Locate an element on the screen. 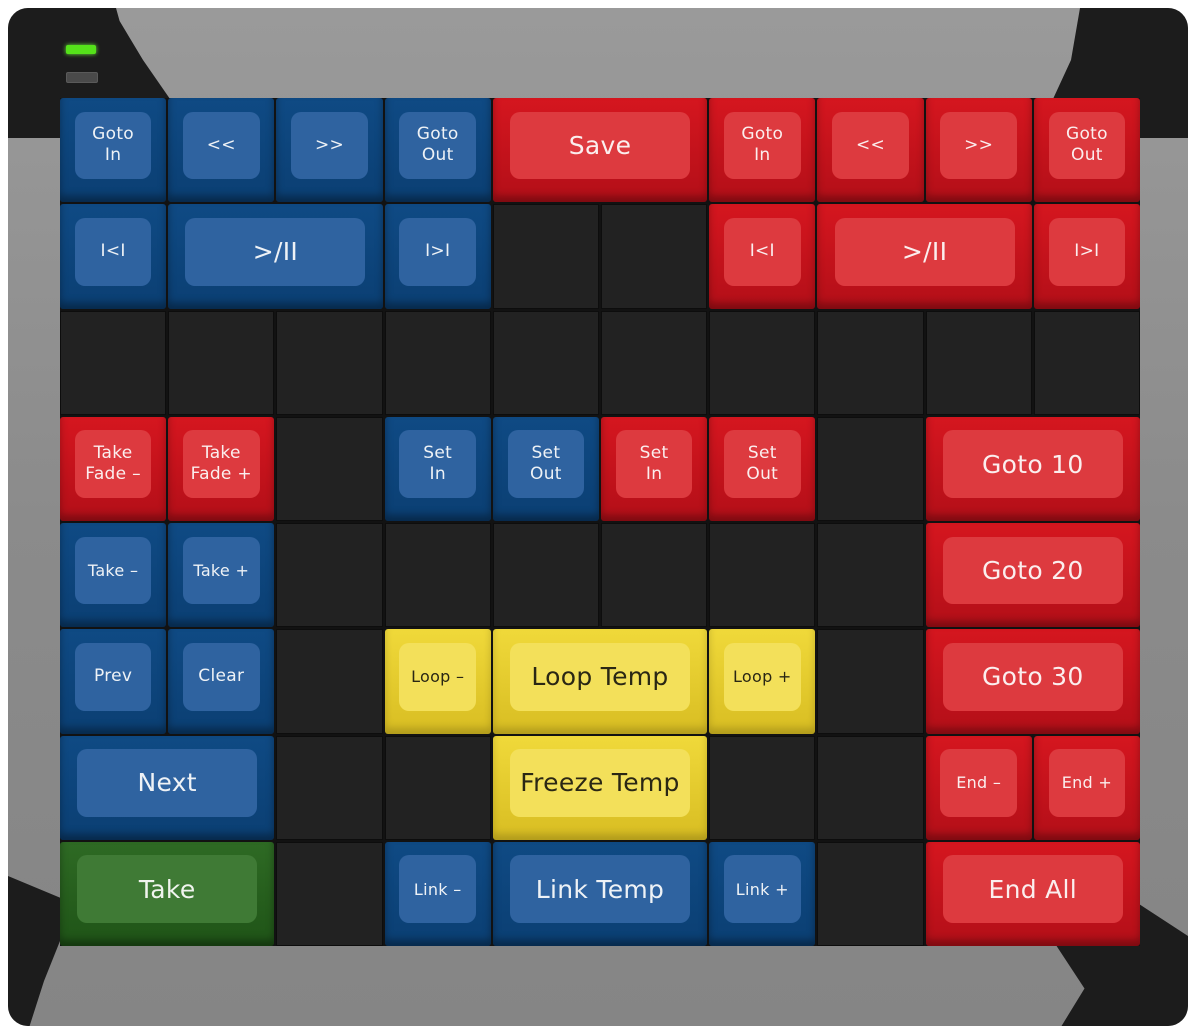  key-label: Set Out is located at coordinates (762, 464).